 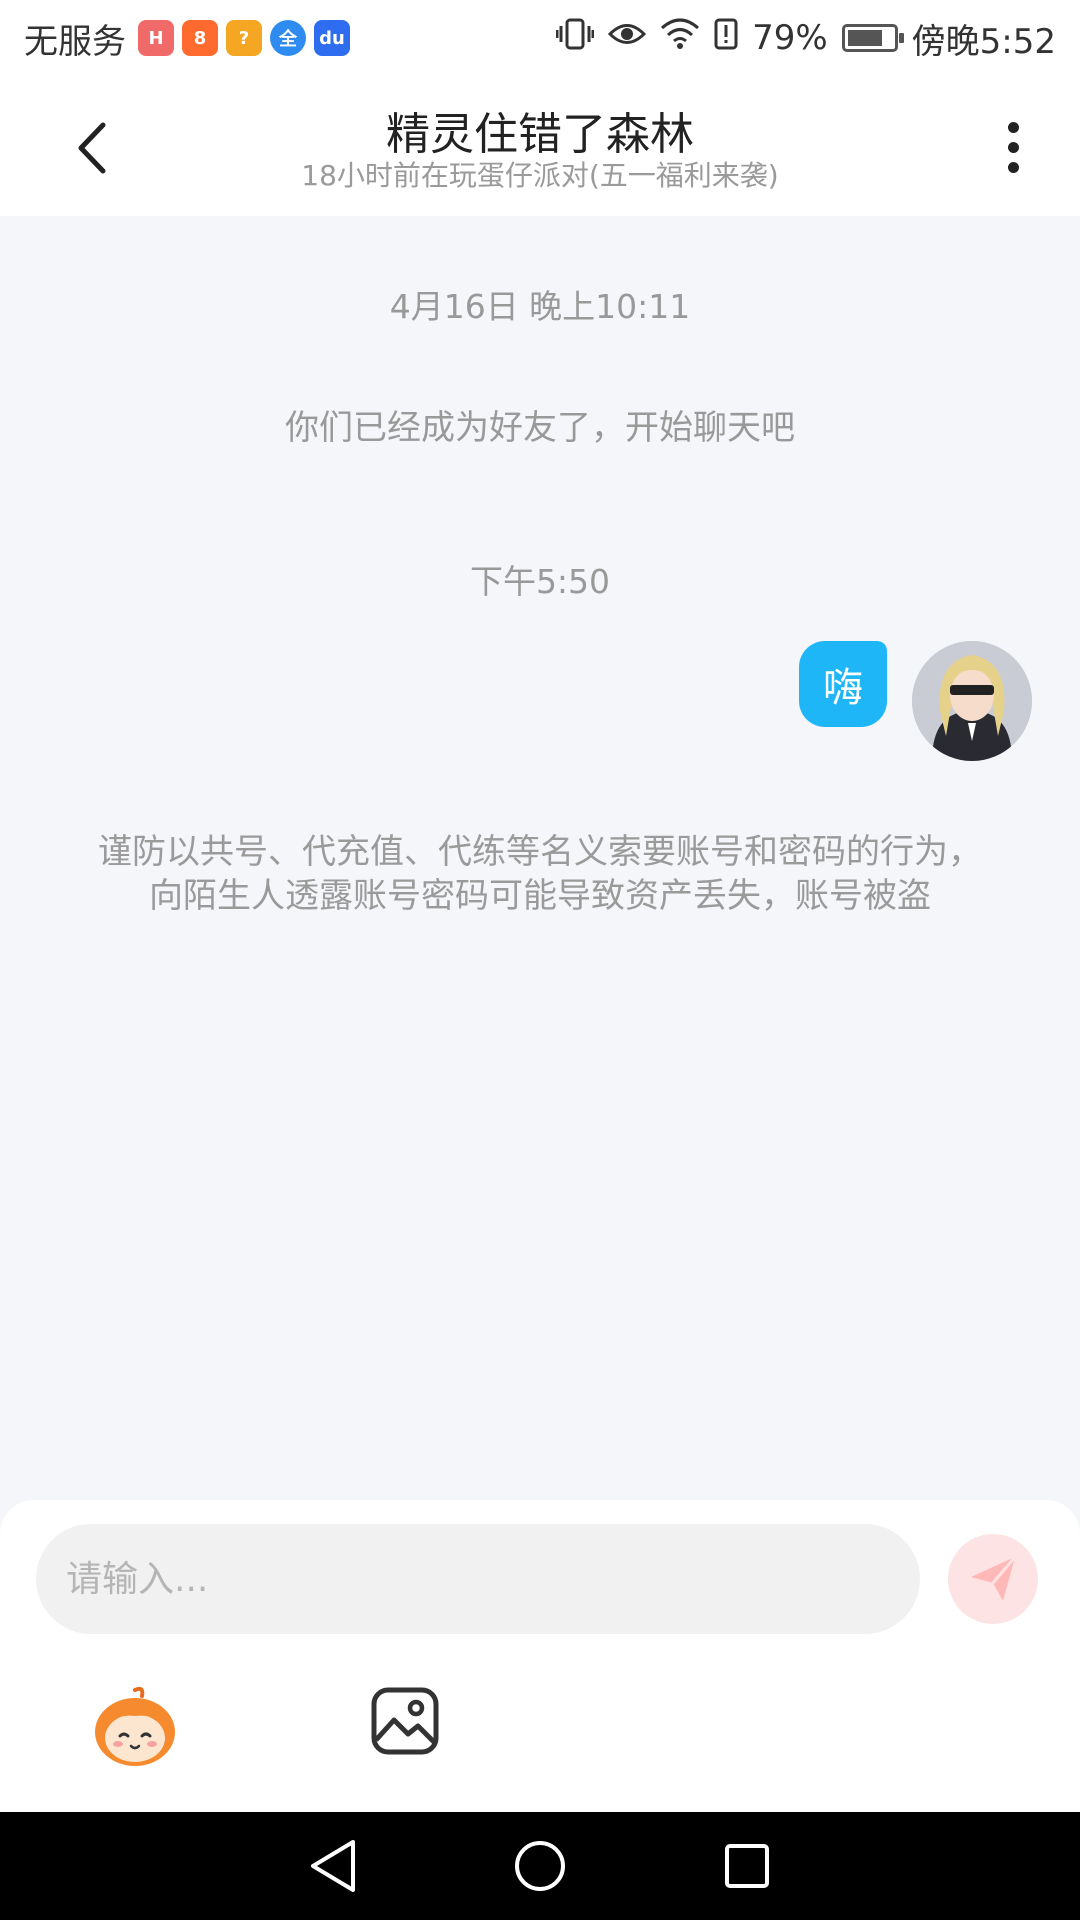 What do you see at coordinates (540, 175) in the screenshot?
I see `chat-subtitle: 18小时前在玩蛋仔派对(五一福利来袭)` at bounding box center [540, 175].